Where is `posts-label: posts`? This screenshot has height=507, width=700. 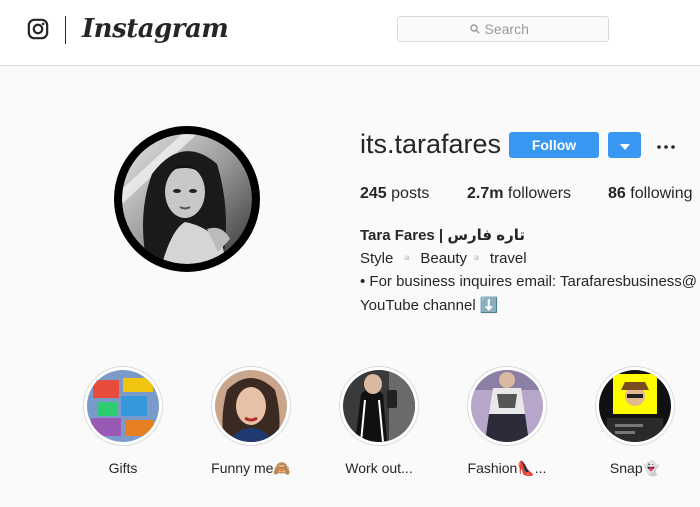 posts-label: posts is located at coordinates (410, 193).